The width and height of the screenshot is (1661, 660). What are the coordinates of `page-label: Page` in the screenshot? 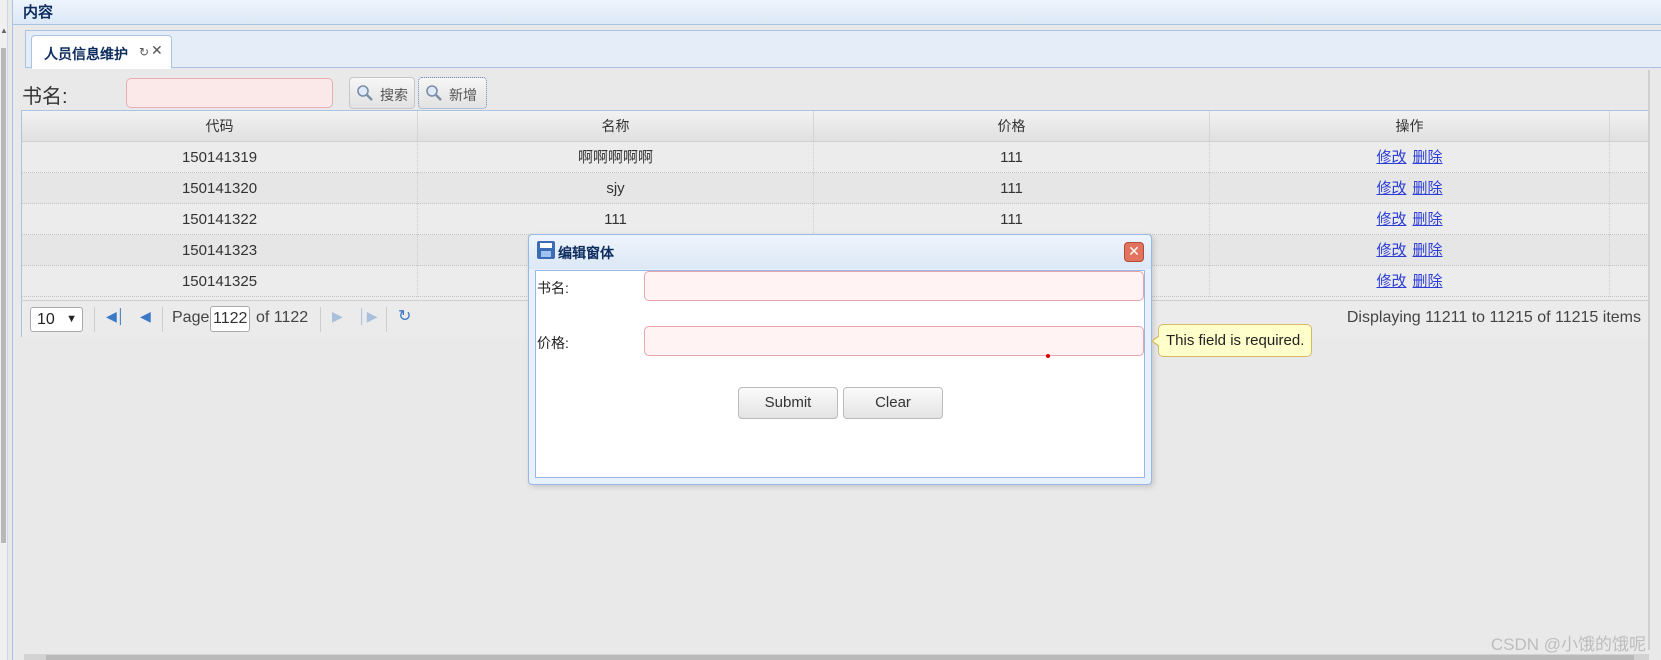 It's located at (191, 317).